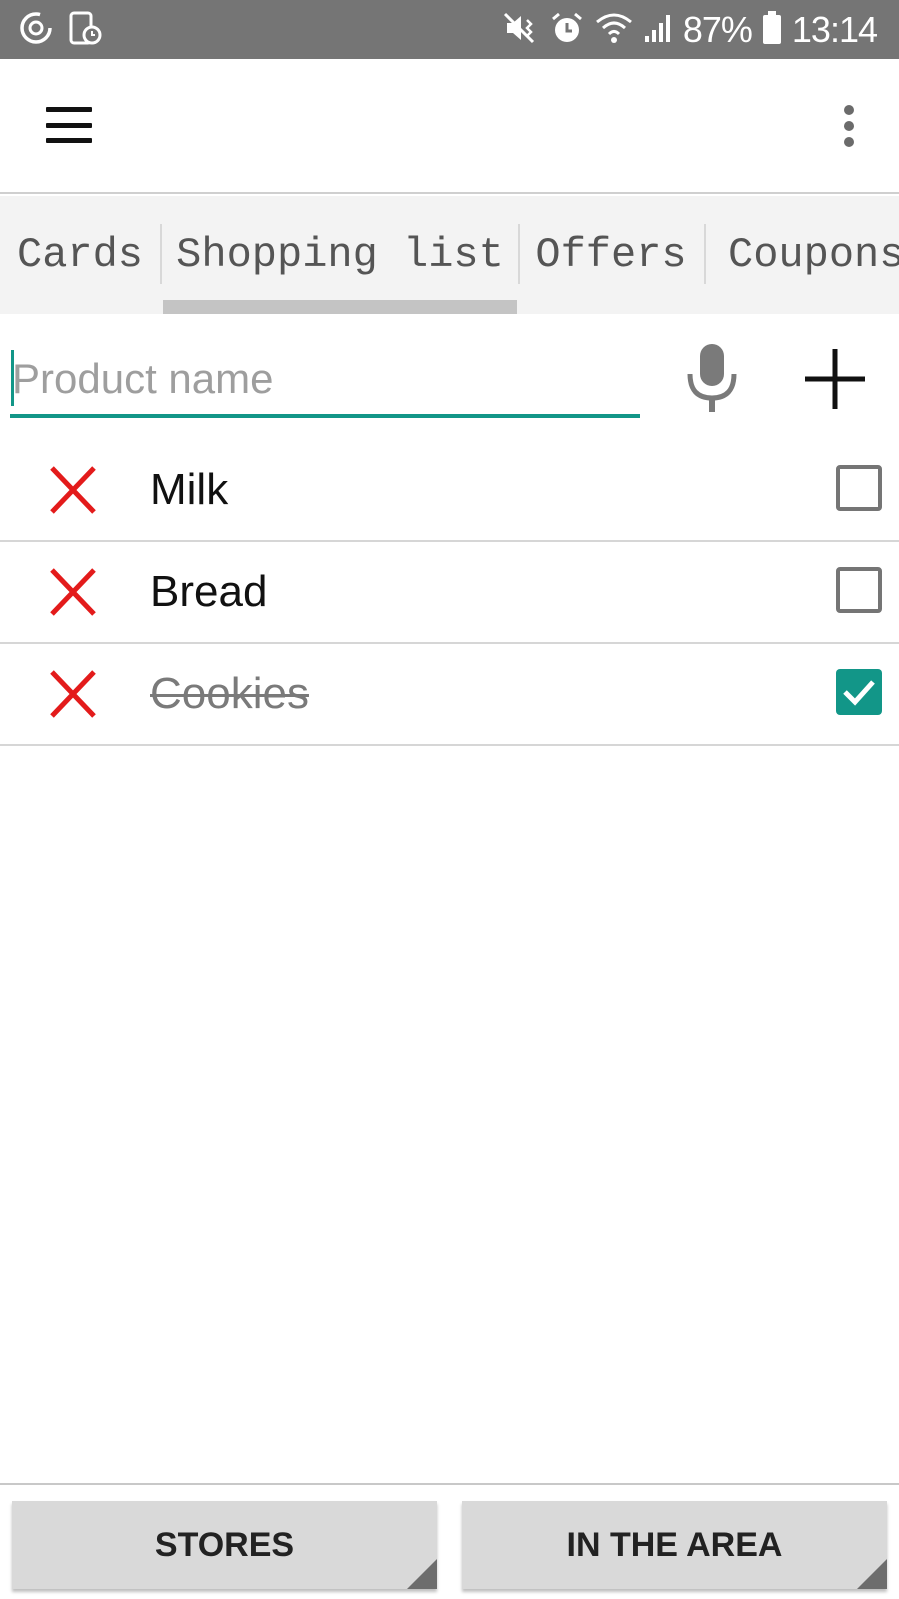 The width and height of the screenshot is (899, 1599). Describe the element at coordinates (835, 379) in the screenshot. I see `add-icon` at that location.